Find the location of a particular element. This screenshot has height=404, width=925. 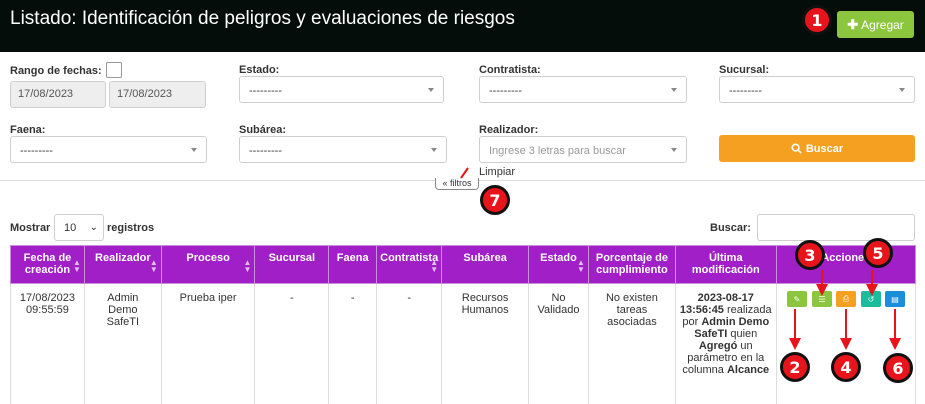

history-icon: ↺ is located at coordinates (871, 299).